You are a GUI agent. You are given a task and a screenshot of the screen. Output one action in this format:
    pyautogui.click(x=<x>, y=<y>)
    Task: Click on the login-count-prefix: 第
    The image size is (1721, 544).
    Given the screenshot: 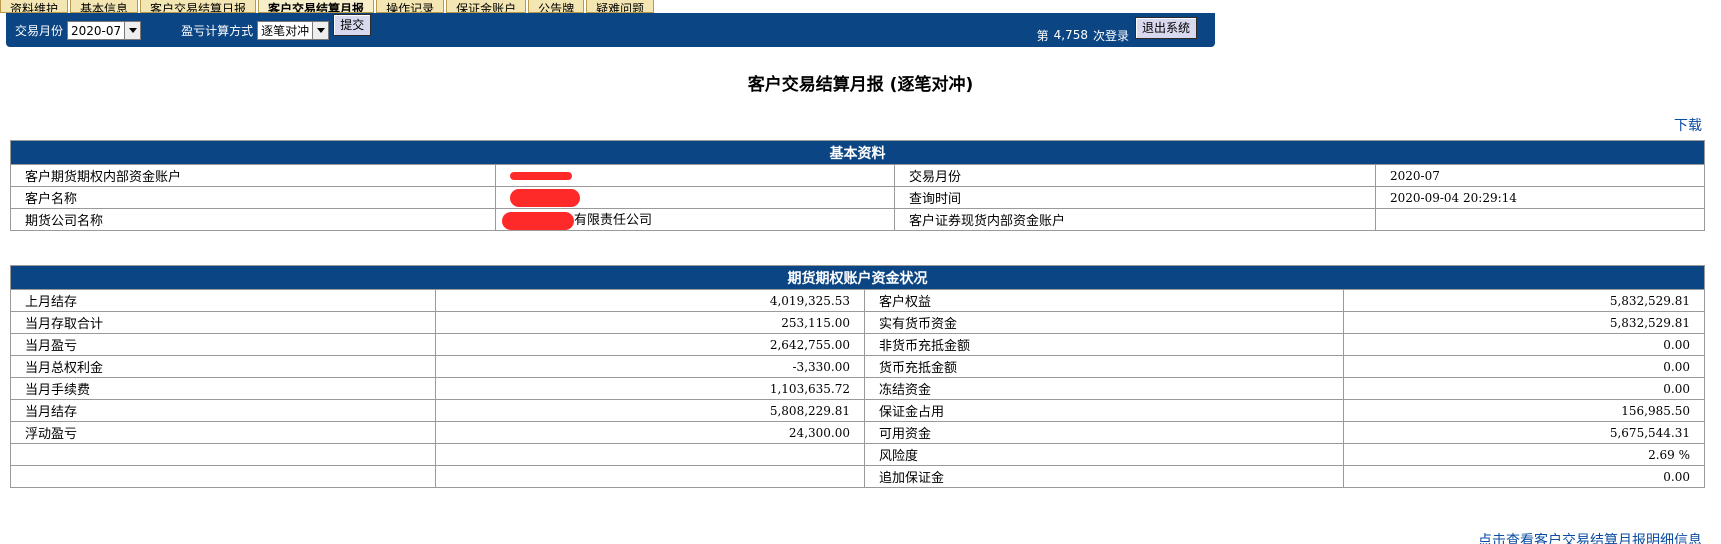 What is the action you would take?
    pyautogui.click(x=1042, y=35)
    